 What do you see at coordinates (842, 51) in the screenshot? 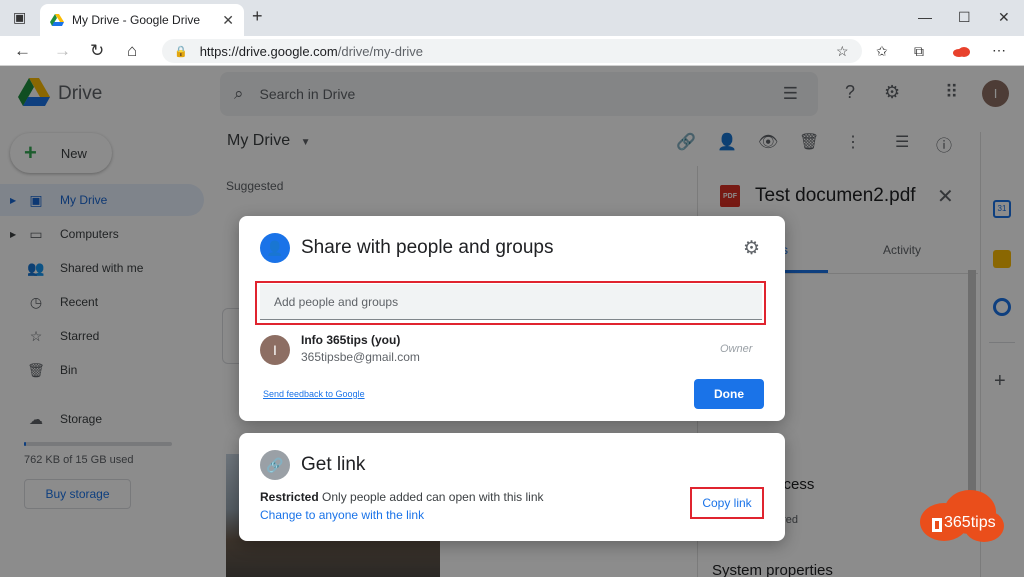
I see `add-favorite-icon: ☆` at bounding box center [842, 51].